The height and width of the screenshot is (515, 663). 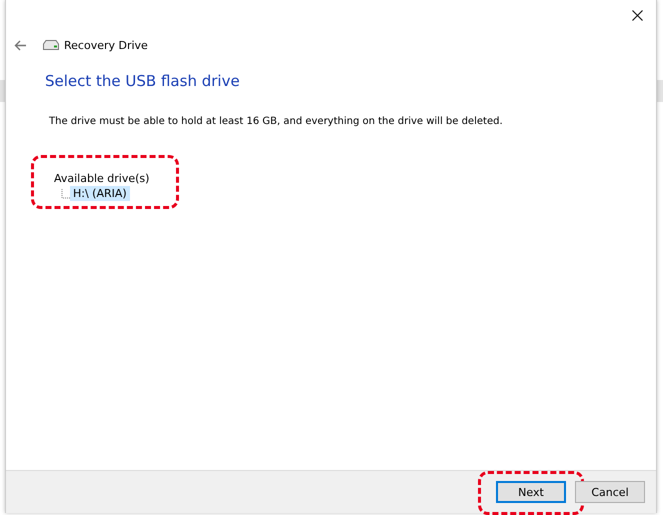 What do you see at coordinates (51, 45) in the screenshot?
I see `drive-icon` at bounding box center [51, 45].